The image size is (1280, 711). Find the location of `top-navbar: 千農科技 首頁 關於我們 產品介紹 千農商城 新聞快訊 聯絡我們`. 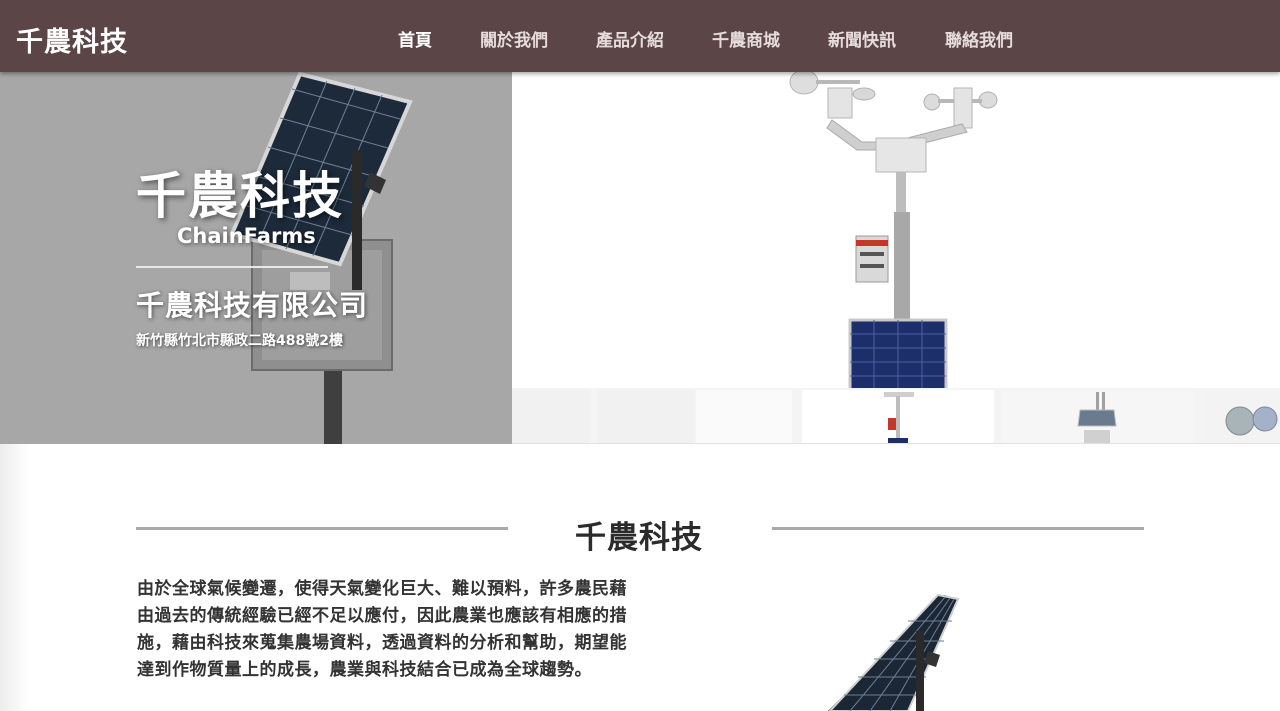

top-navbar: 千農科技 首頁 關於我們 產品介紹 千農商城 新聞快訊 聯絡我們 is located at coordinates (640, 36).